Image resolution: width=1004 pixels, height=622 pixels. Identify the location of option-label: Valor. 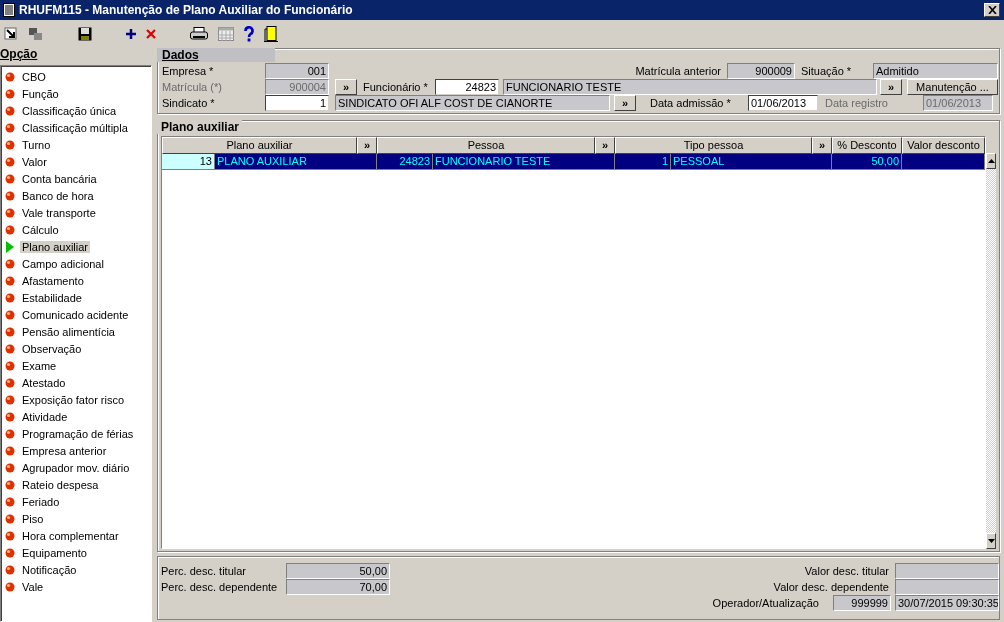
(34, 161).